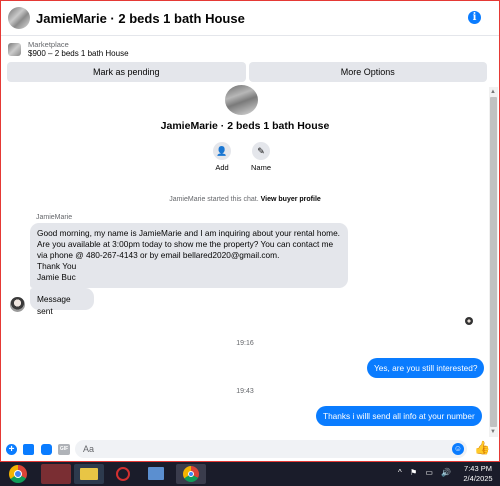 The image size is (500, 486). What do you see at coordinates (89, 474) in the screenshot?
I see `file-explorer-icon` at bounding box center [89, 474].